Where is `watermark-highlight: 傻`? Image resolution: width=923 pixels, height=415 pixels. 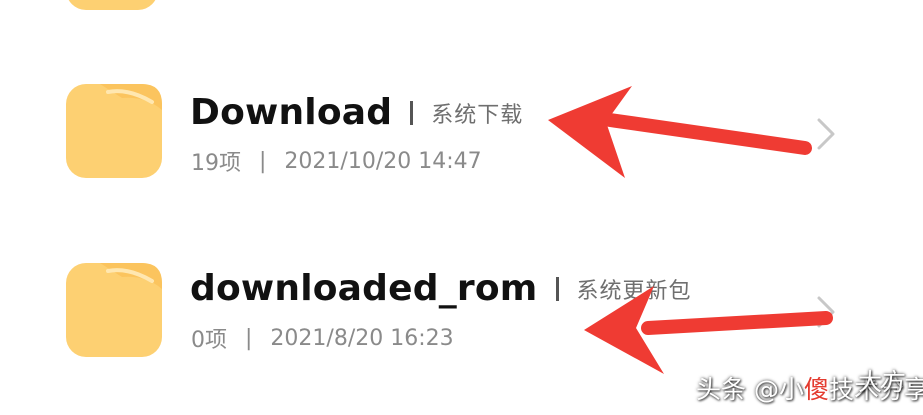
watermark-highlight: 傻 is located at coordinates (816, 389).